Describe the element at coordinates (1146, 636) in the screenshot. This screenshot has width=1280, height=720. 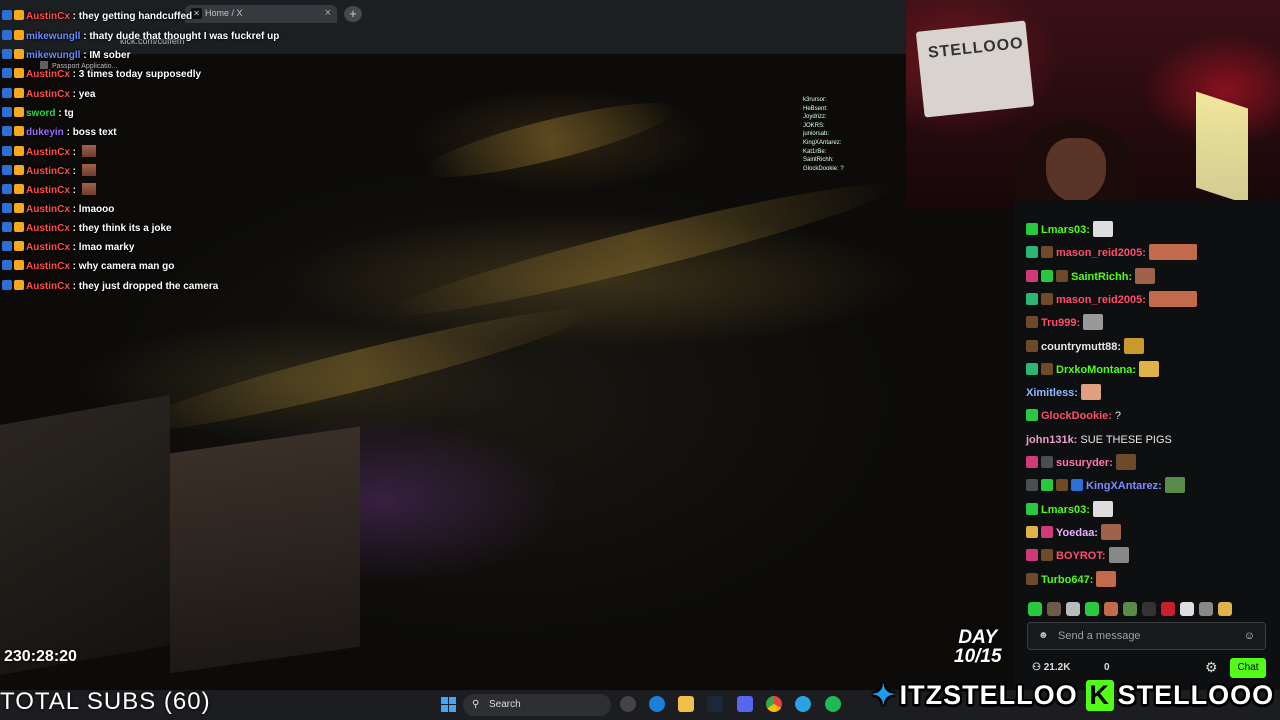
I see `chat-input: ☻ Send a message ☺` at that location.